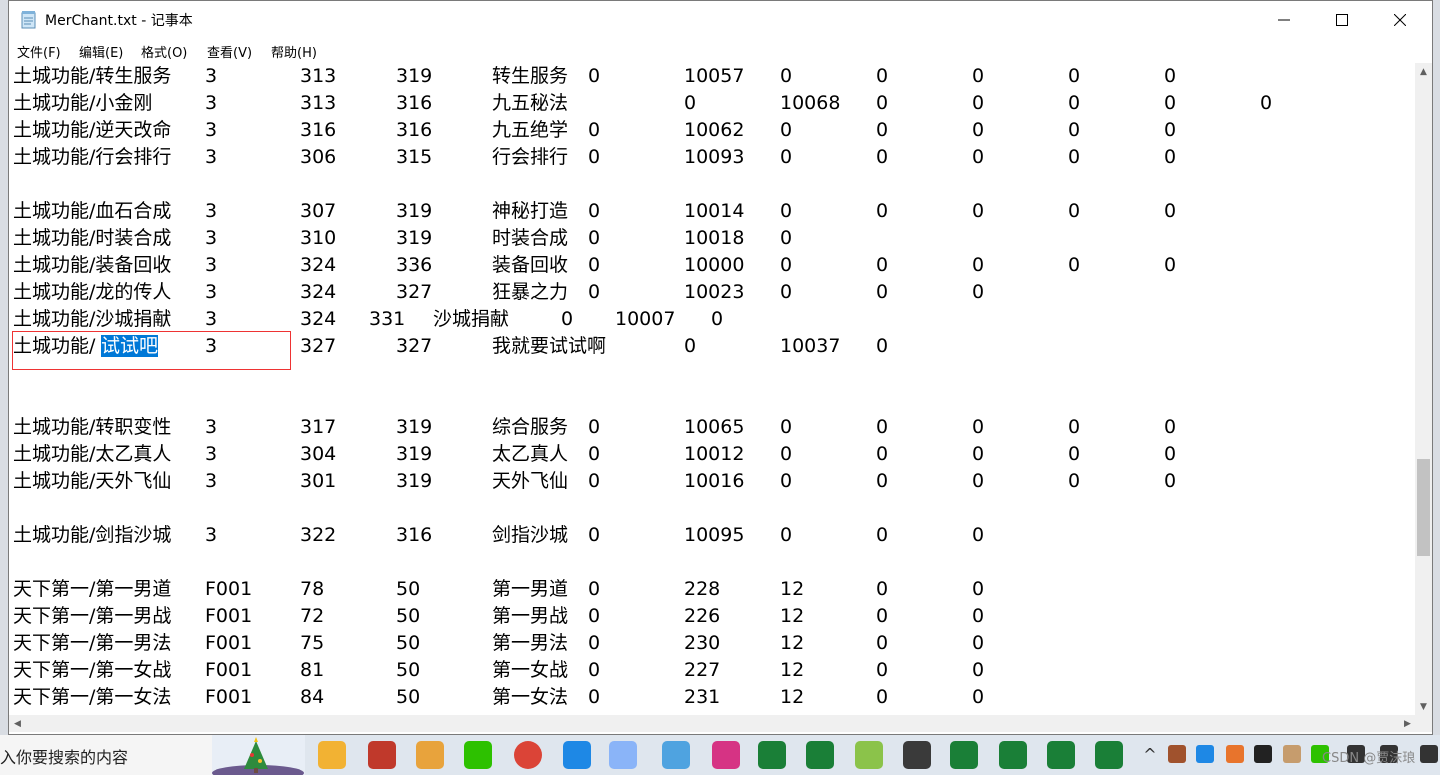 The height and width of the screenshot is (775, 1440). I want to click on line-cell: 土城功能/小金刚, so click(83, 103).